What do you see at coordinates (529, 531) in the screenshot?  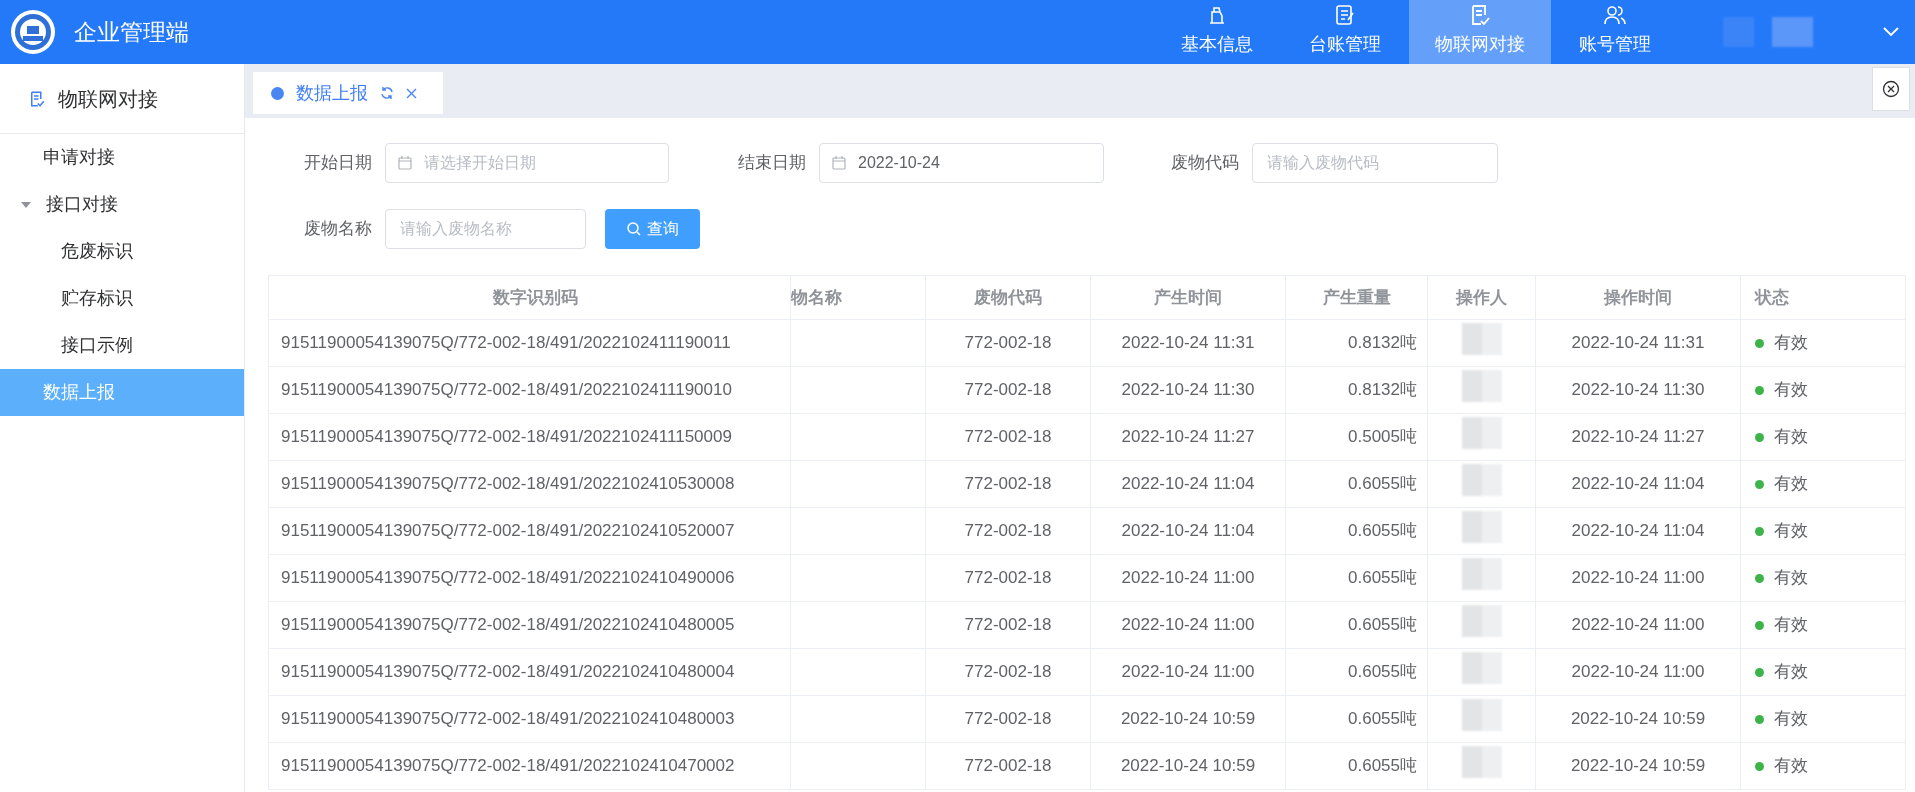 I see `table-cell: 91511900054139075Q/772-002-18/491/2022102410520007` at bounding box center [529, 531].